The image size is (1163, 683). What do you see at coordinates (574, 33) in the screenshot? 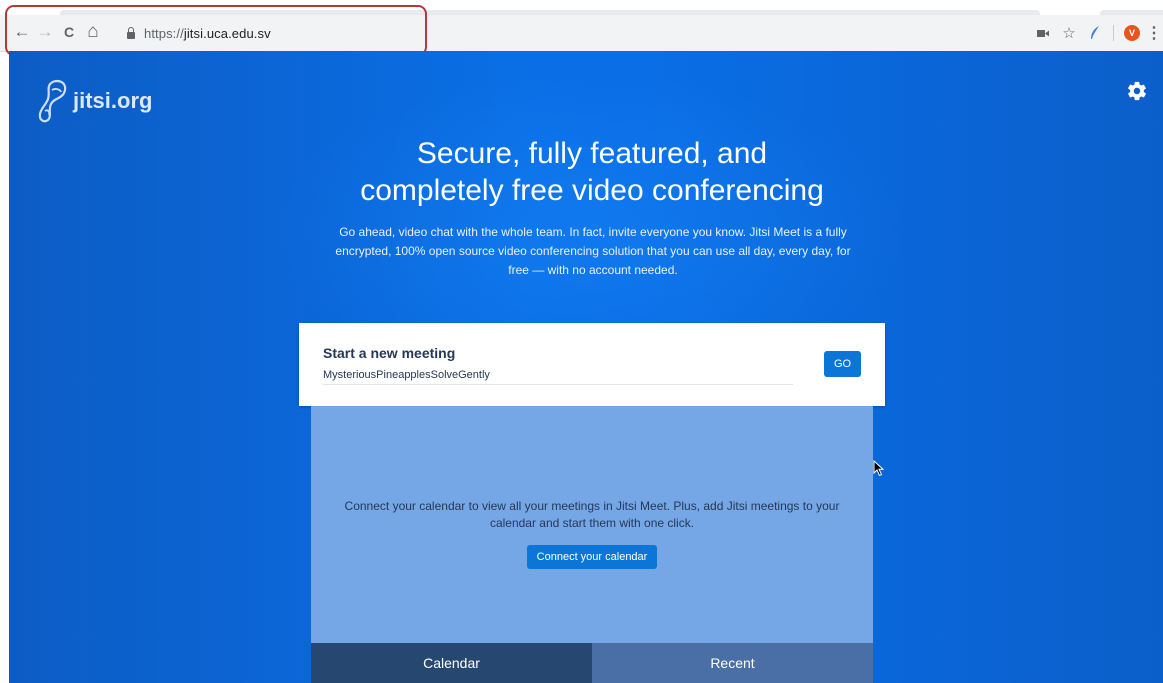
I see `address-bar: https://jitsi.uca.edu.sv` at bounding box center [574, 33].